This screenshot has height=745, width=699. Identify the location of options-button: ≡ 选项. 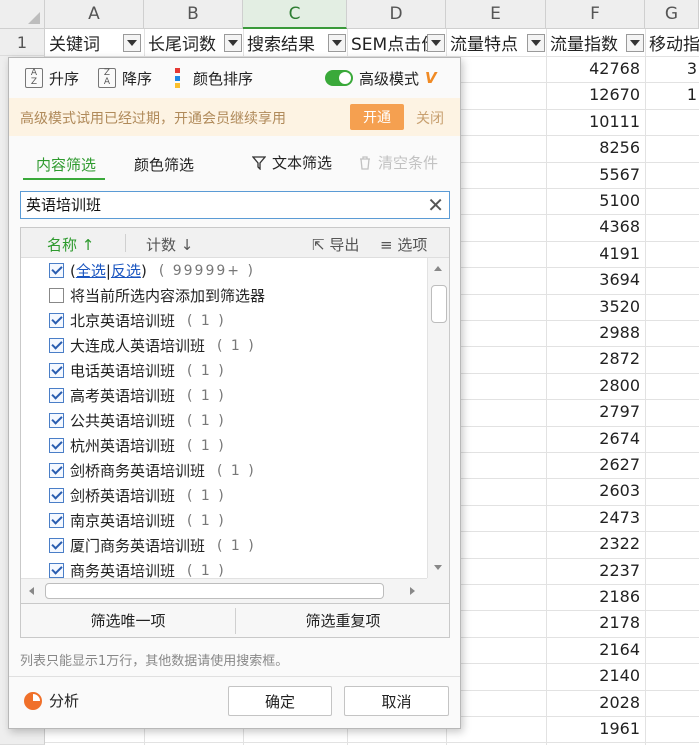
(403, 244).